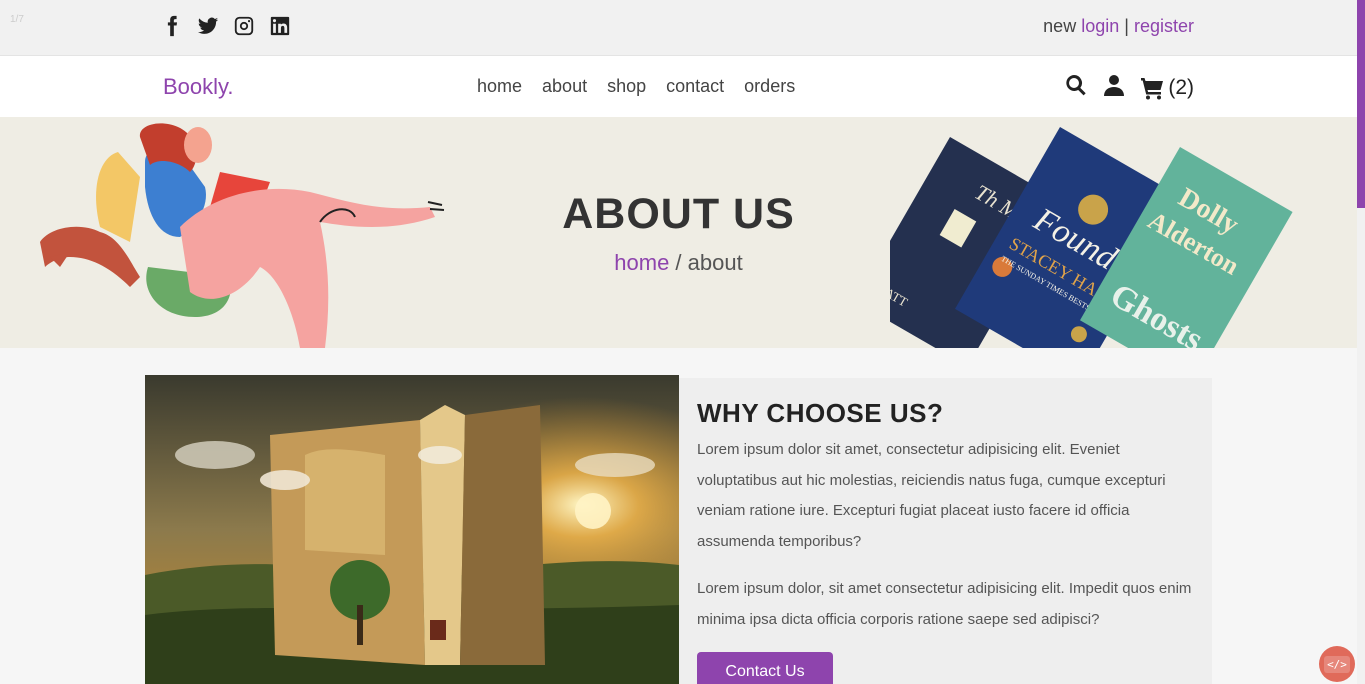  I want to click on auth-prefix: new, so click(1060, 26).